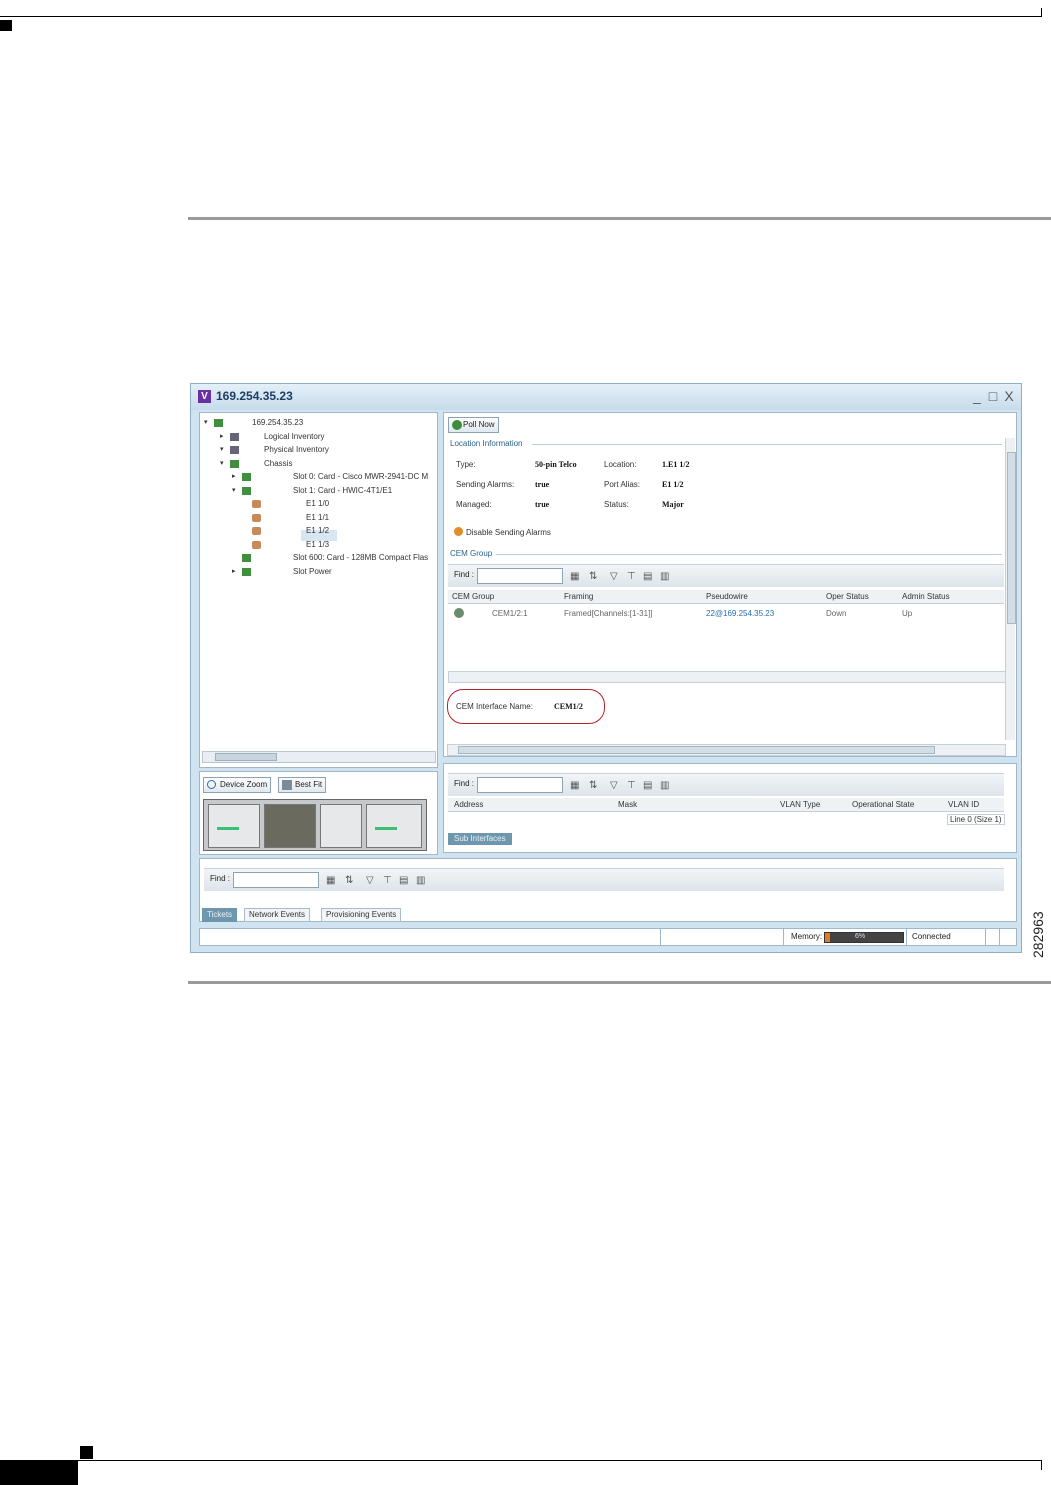 This screenshot has width=1051, height=1485. I want to click on slot-led, so click(386, 828).